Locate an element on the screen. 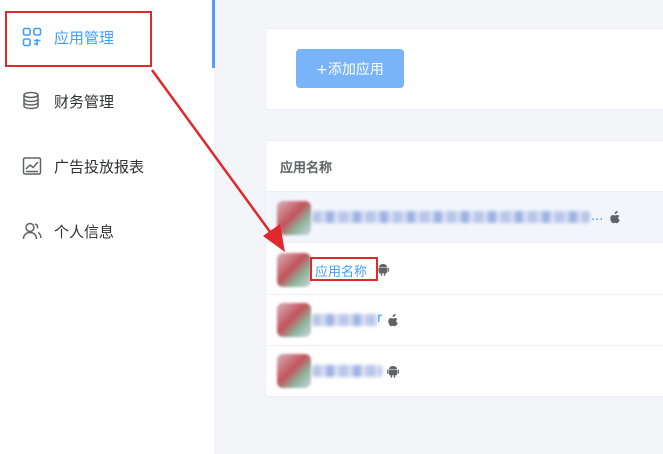 The width and height of the screenshot is (663, 454). table-header-app-name: 应用名称 is located at coordinates (306, 168).